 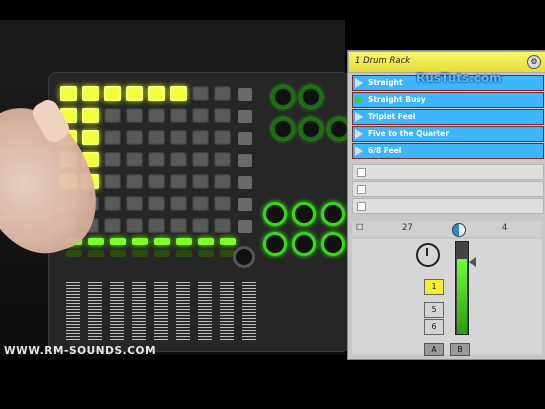 What do you see at coordinates (448, 100) in the screenshot?
I see `chain-row: Straight Busy` at bounding box center [448, 100].